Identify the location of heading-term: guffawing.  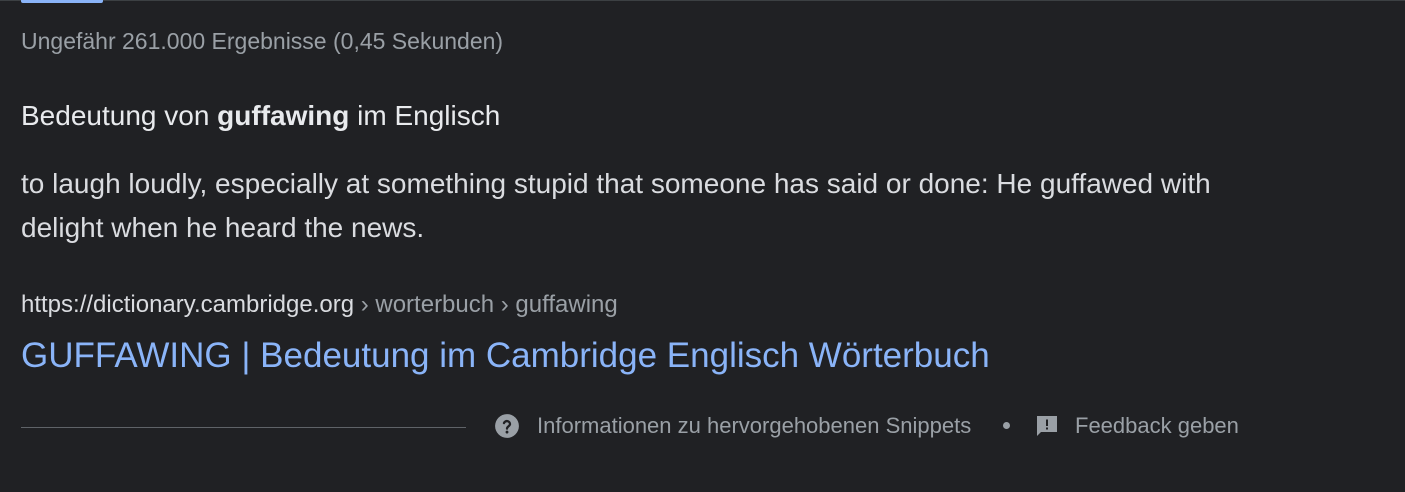
(283, 115).